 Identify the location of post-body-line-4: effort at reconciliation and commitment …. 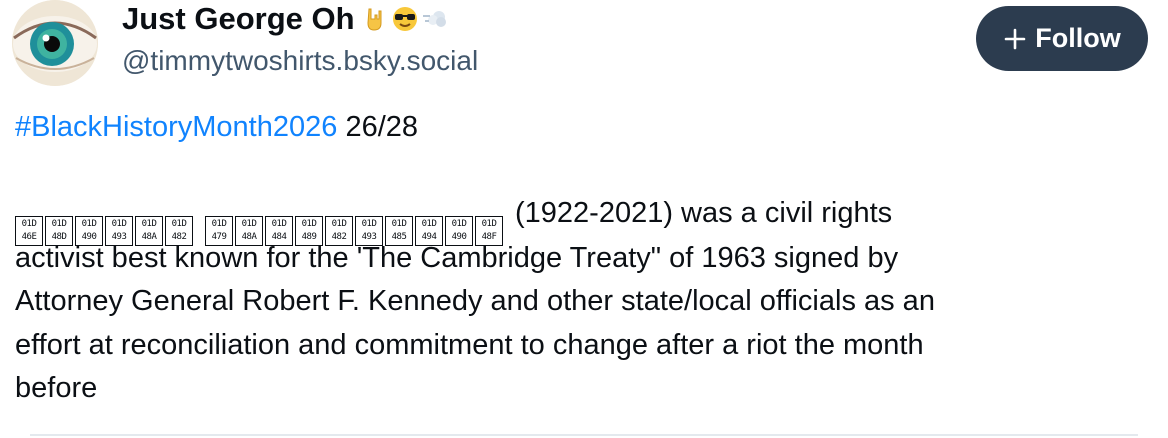
(469, 345).